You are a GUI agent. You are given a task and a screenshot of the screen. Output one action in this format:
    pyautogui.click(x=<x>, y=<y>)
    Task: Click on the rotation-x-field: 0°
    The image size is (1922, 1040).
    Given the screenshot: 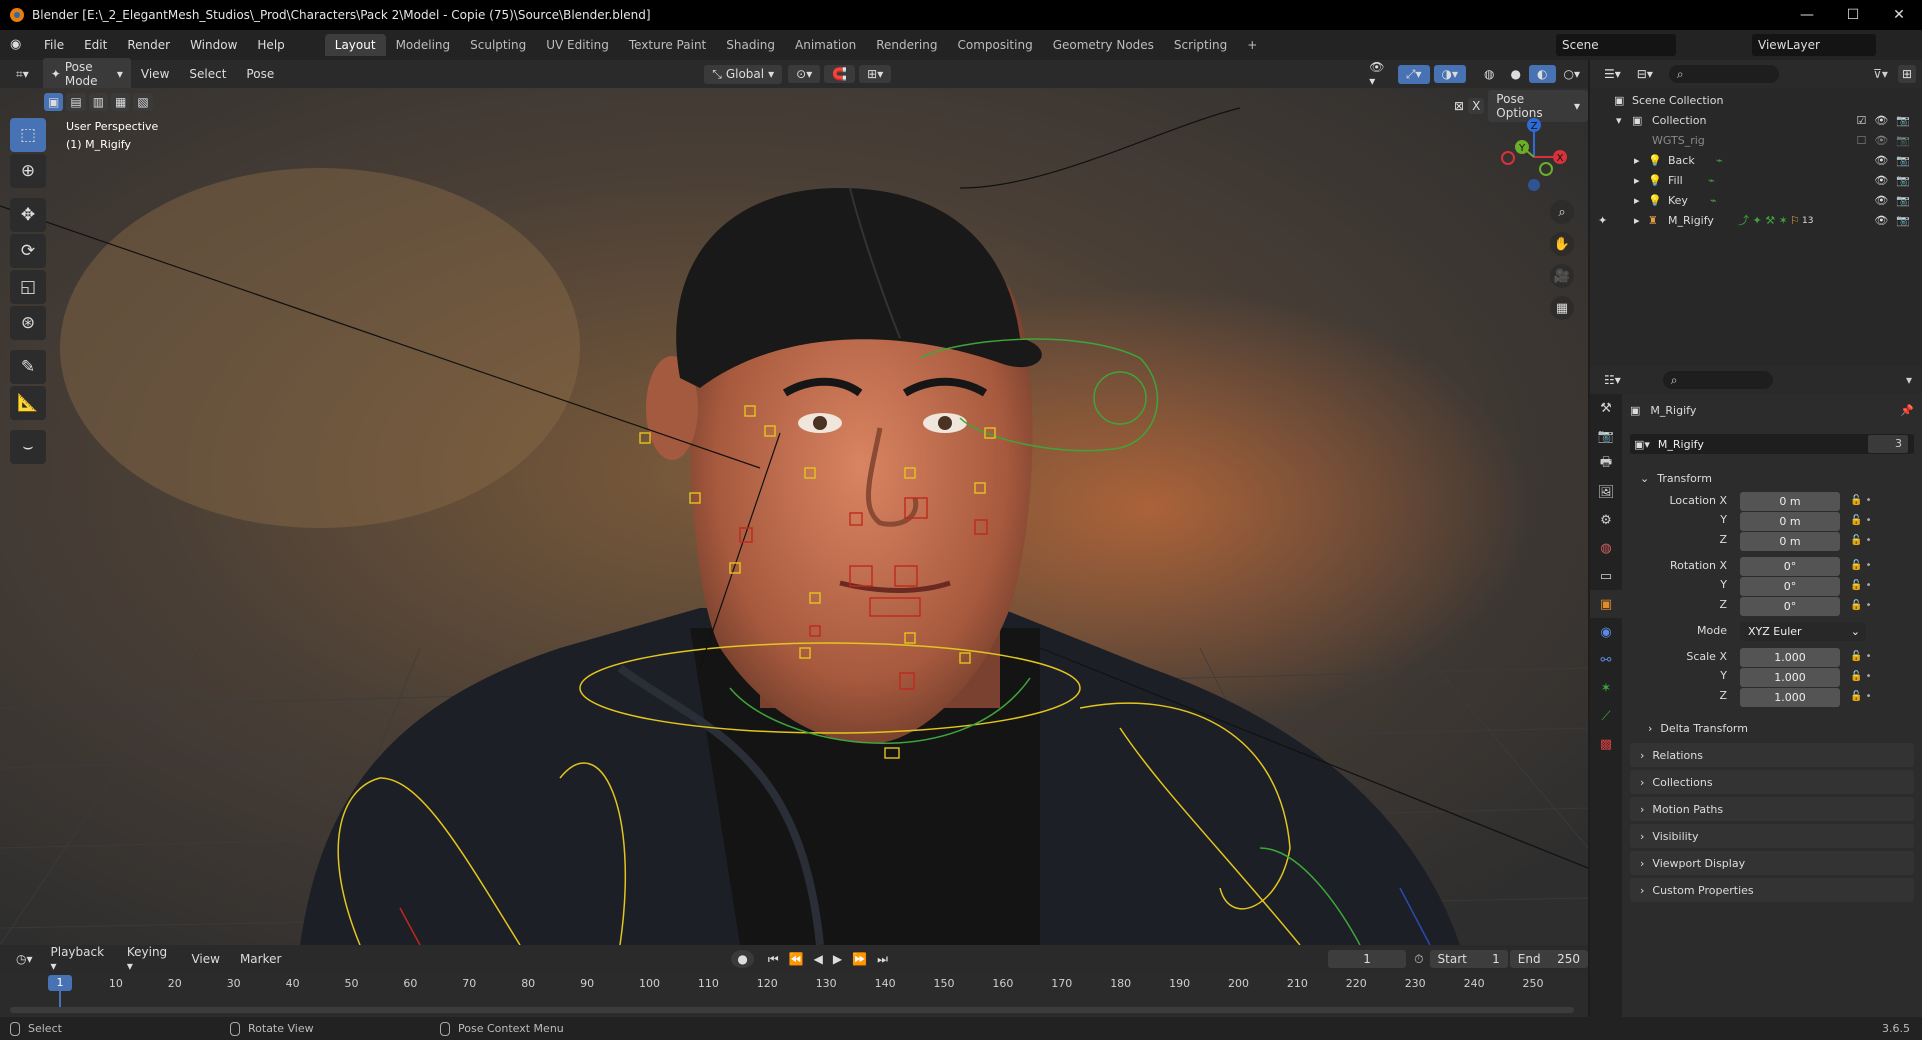 What is the action you would take?
    pyautogui.click(x=1790, y=566)
    